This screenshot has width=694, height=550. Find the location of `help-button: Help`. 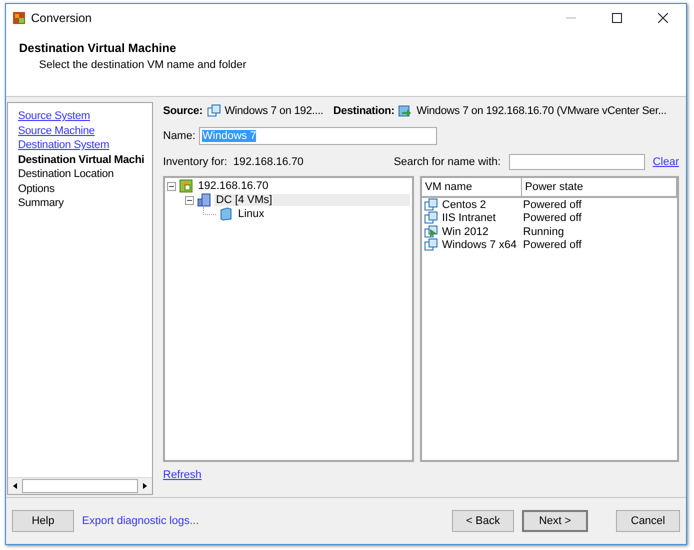

help-button: Help is located at coordinates (43, 521).